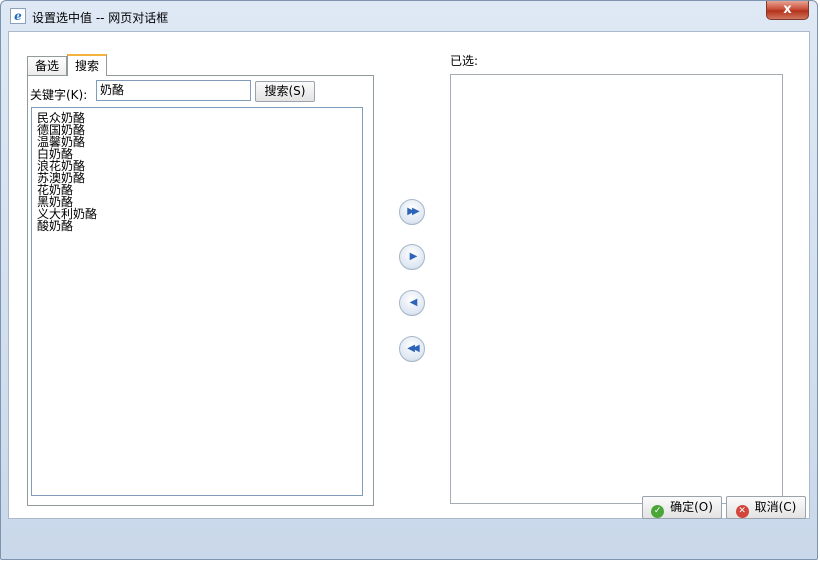 This screenshot has height=562, width=820. I want to click on list-item: 德国奶酪, so click(197, 130).